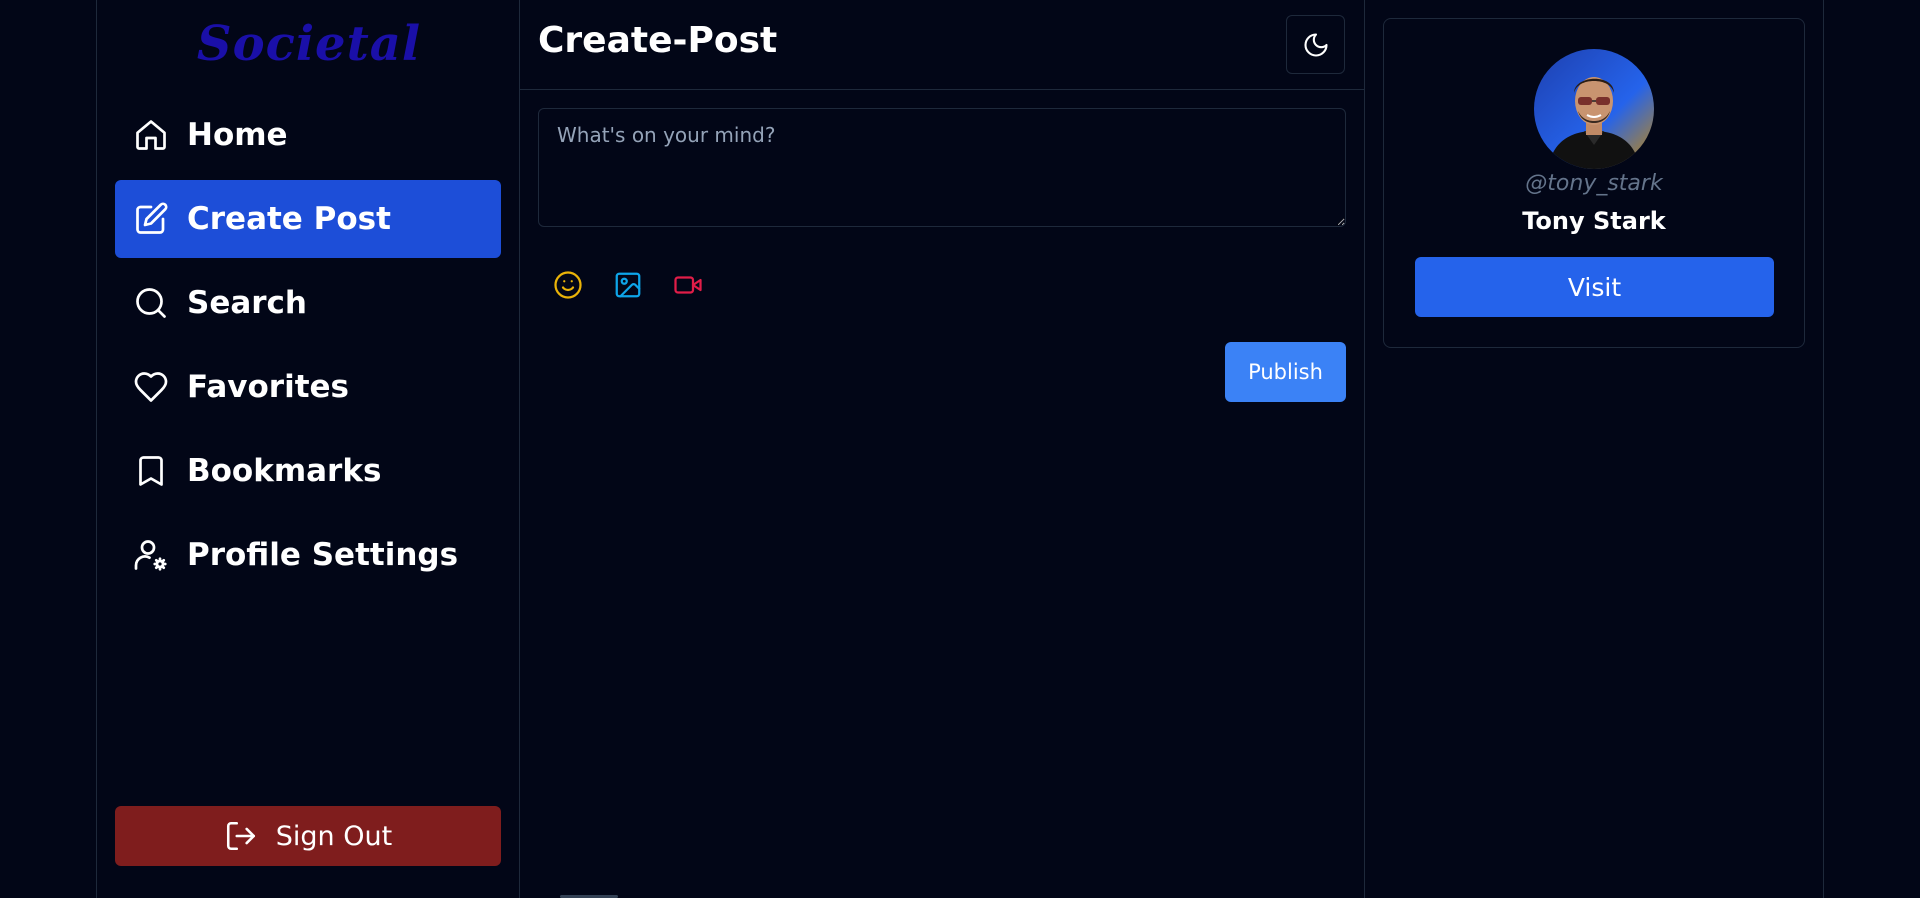 The image size is (1920, 898). I want to click on profile-name: Tony Stark, so click(1594, 221).